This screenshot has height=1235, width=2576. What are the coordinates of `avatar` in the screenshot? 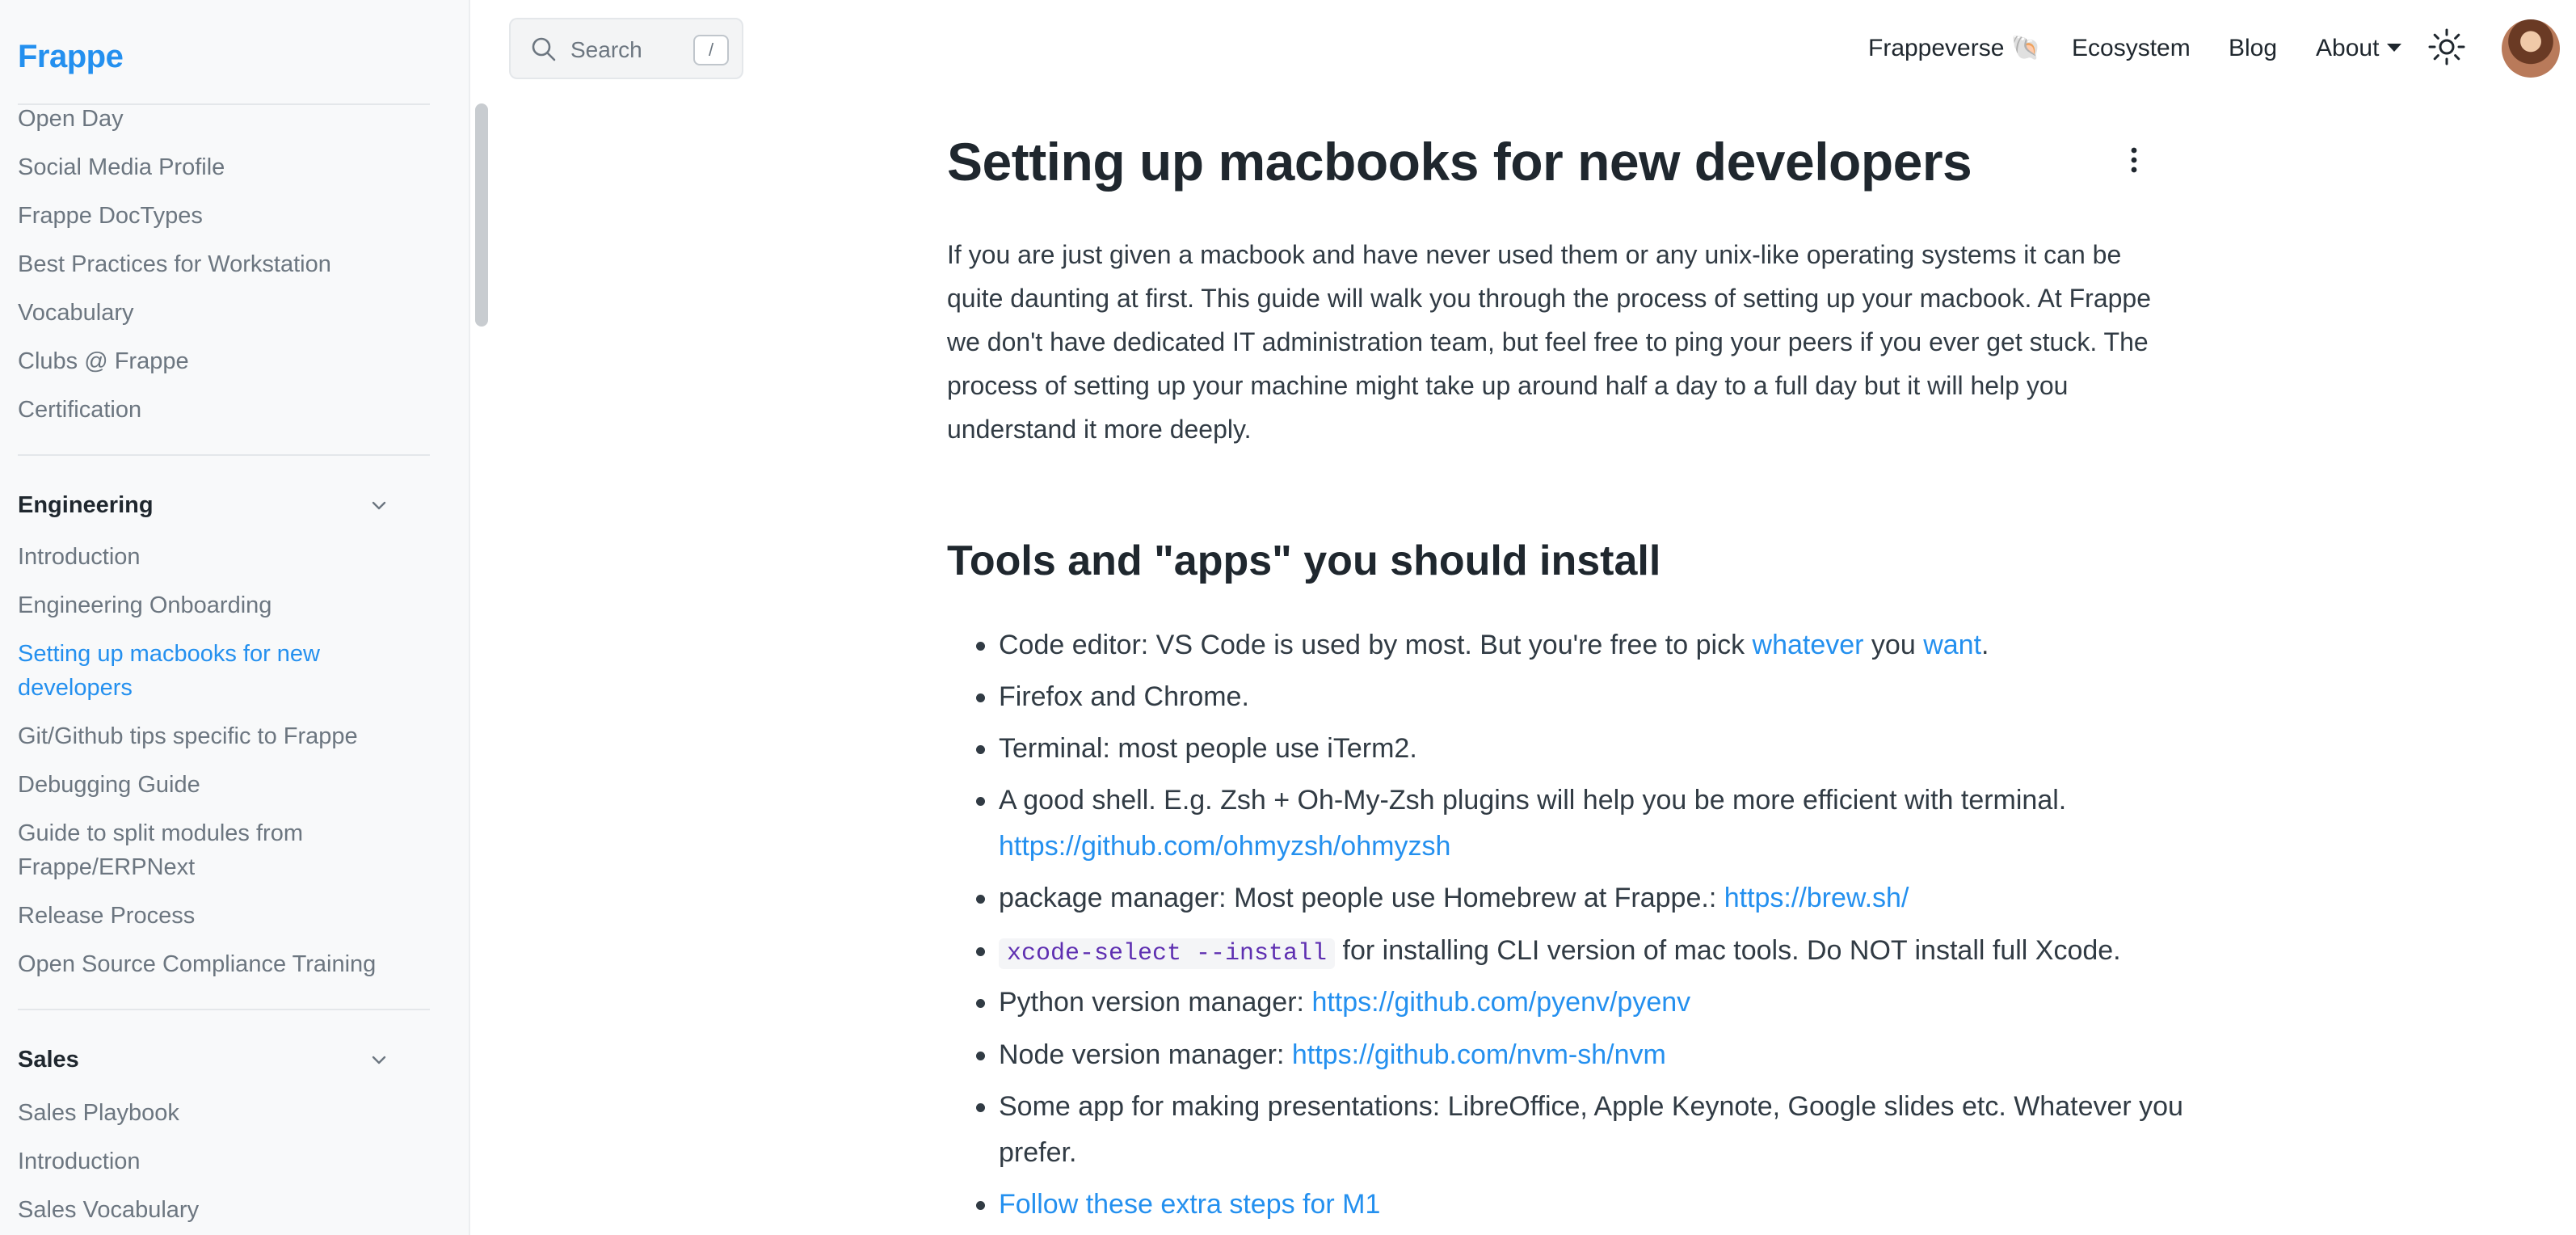 It's located at (2531, 48).